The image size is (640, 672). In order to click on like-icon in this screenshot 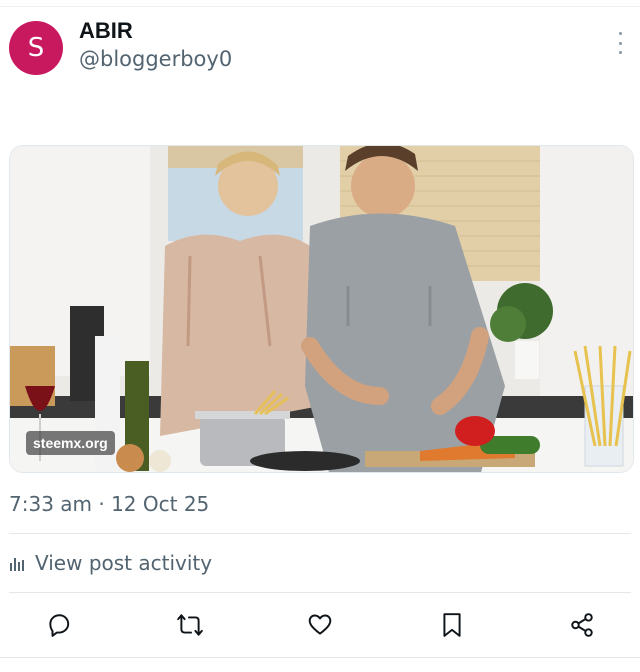, I will do `click(320, 624)`.